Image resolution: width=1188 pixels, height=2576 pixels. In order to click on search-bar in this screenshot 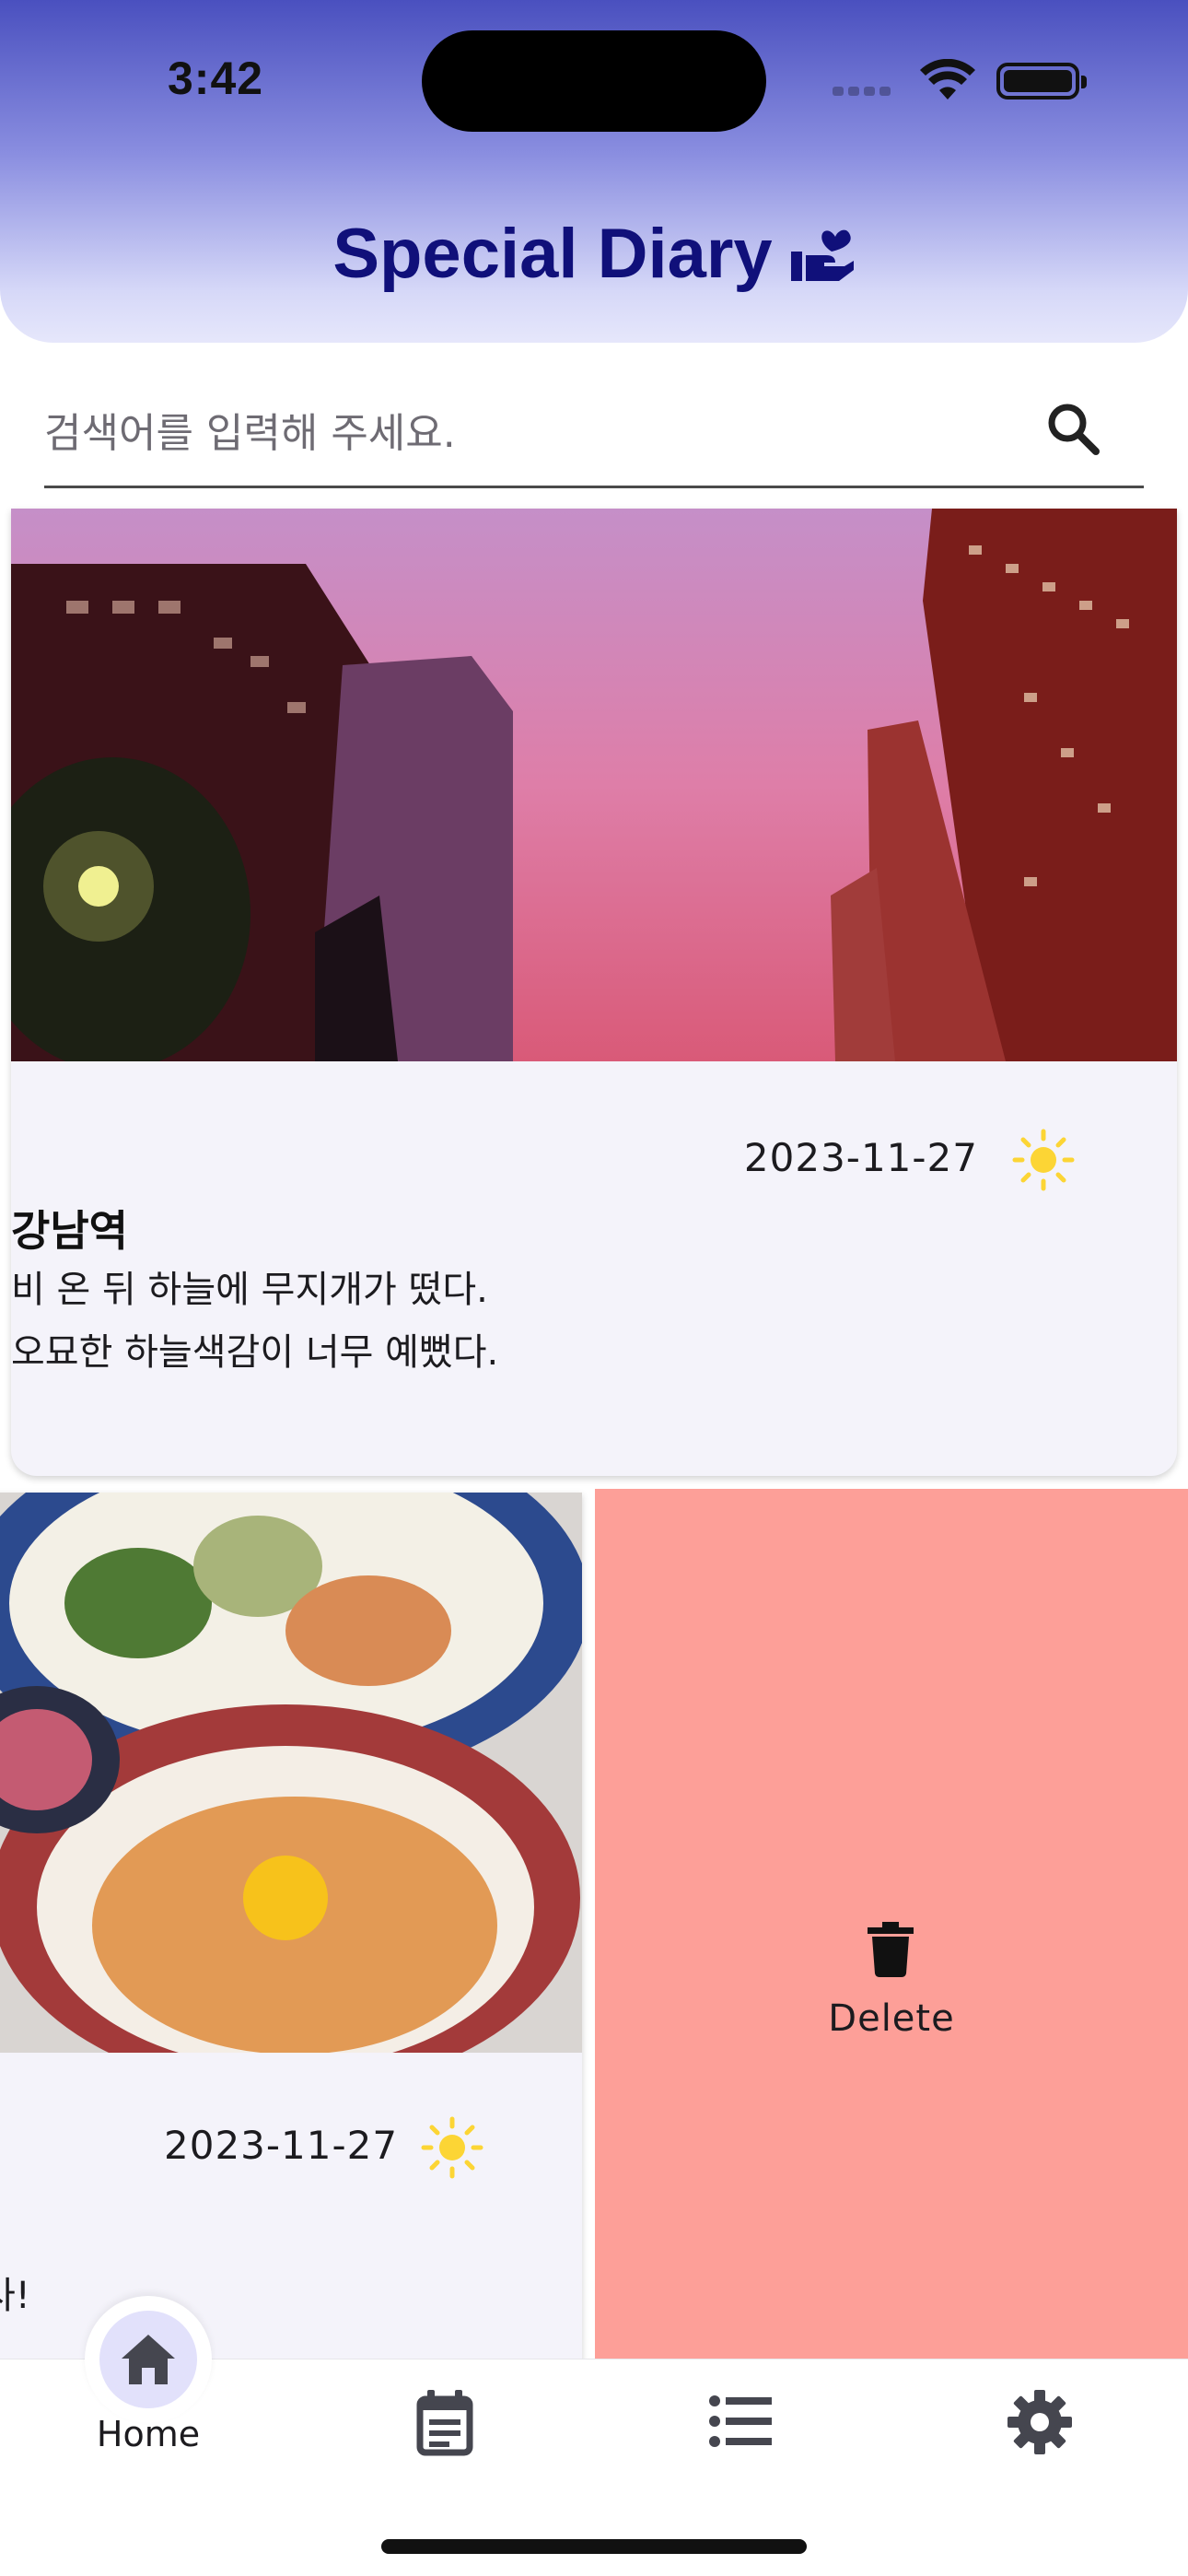, I will do `click(594, 437)`.